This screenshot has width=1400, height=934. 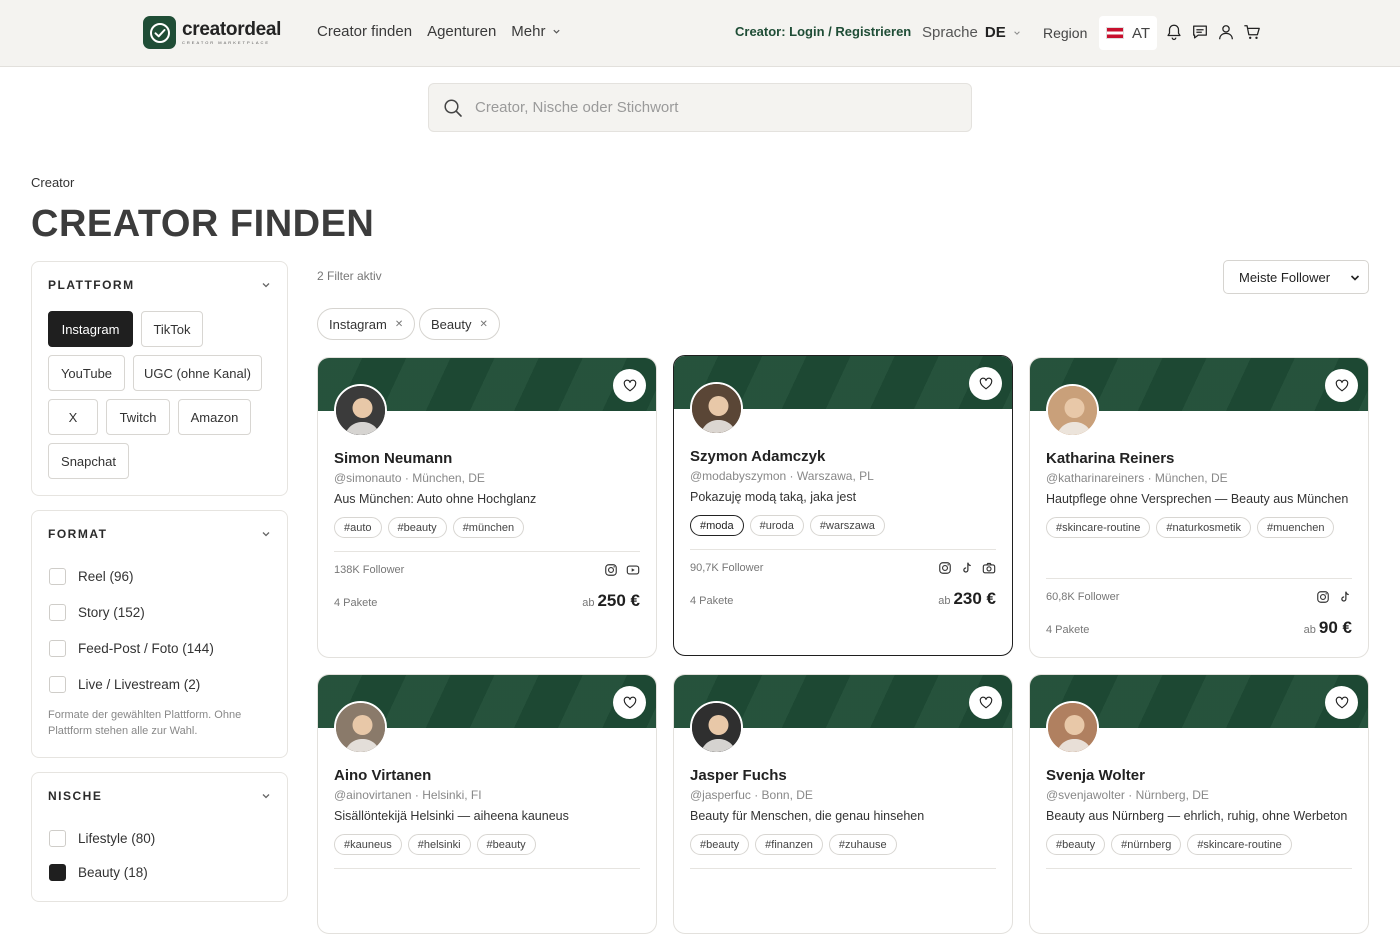 What do you see at coordinates (159, 285) in the screenshot?
I see `filter-platform-header: PLATTFORM` at bounding box center [159, 285].